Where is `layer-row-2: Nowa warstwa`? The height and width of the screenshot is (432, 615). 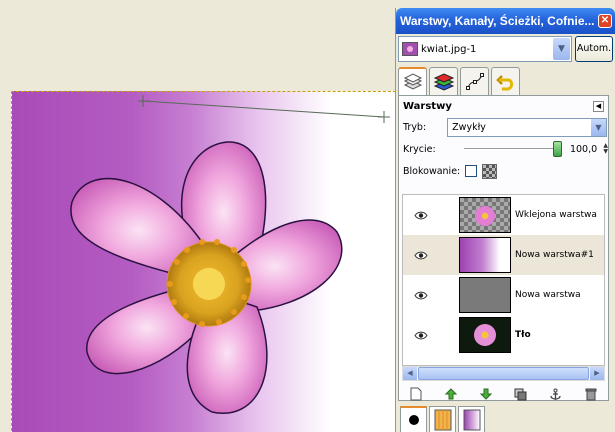 layer-row-2: Nowa warstwa is located at coordinates (503, 295).